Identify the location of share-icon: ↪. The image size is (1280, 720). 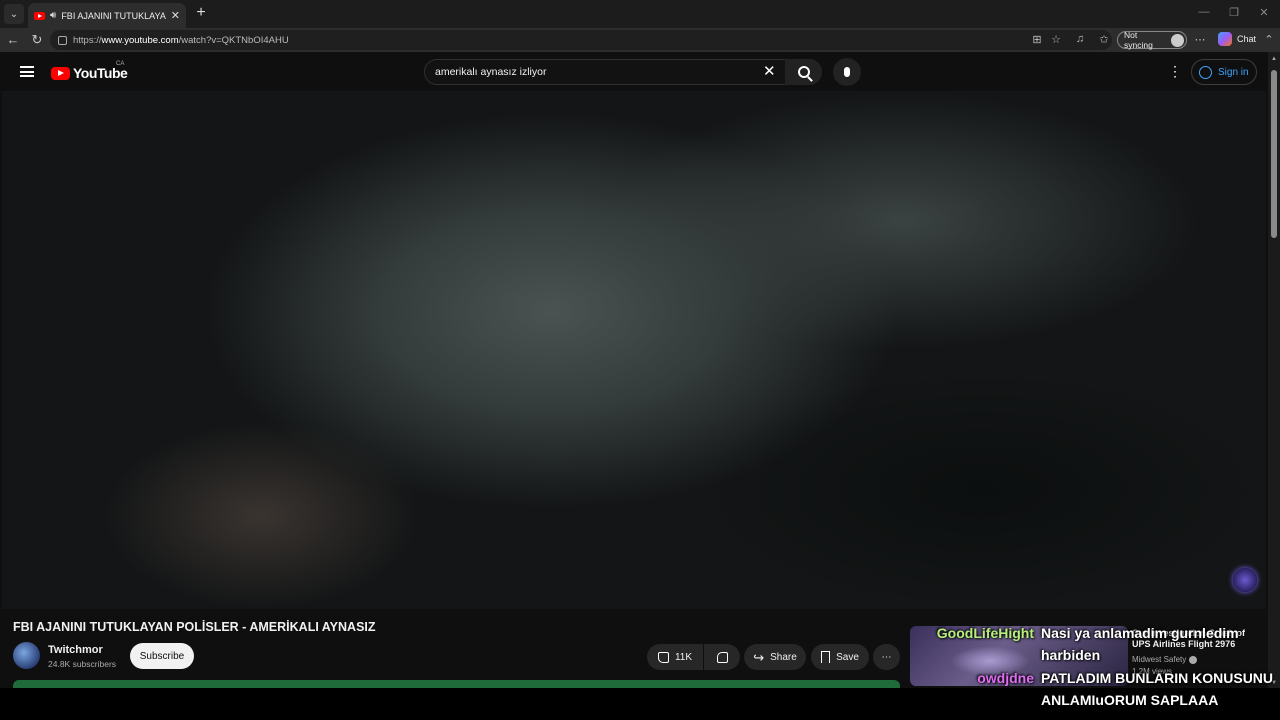
(759, 657).